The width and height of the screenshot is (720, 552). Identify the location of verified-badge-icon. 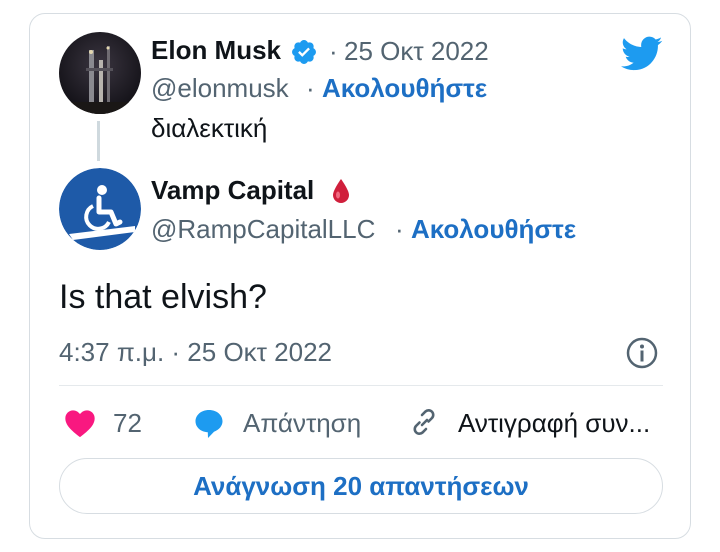
(304, 52).